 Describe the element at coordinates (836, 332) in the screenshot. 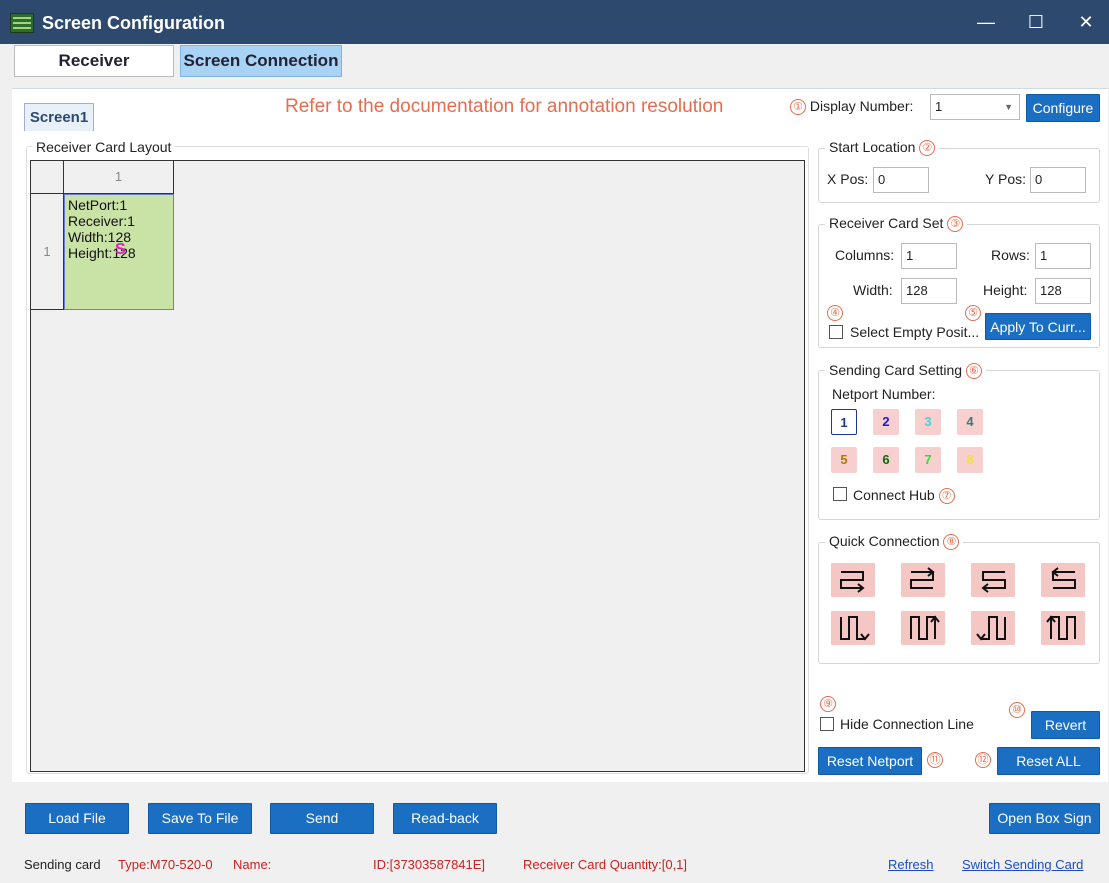

I see `select-empty-checkbox` at that location.